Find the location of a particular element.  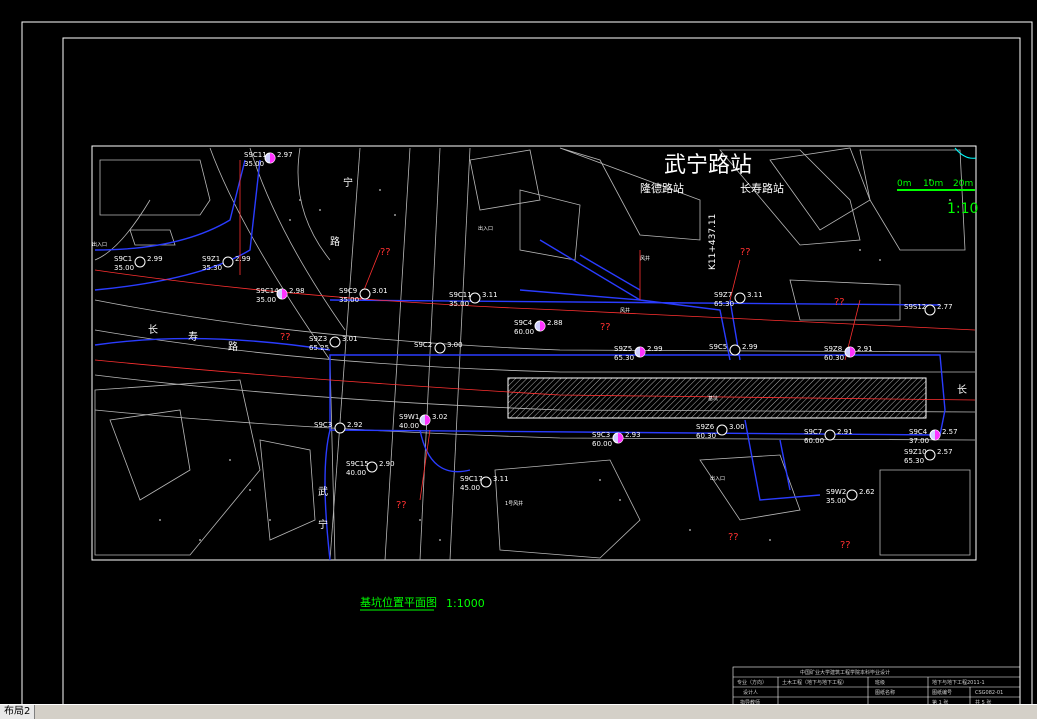

point-depth: 65.25 is located at coordinates (319, 348).